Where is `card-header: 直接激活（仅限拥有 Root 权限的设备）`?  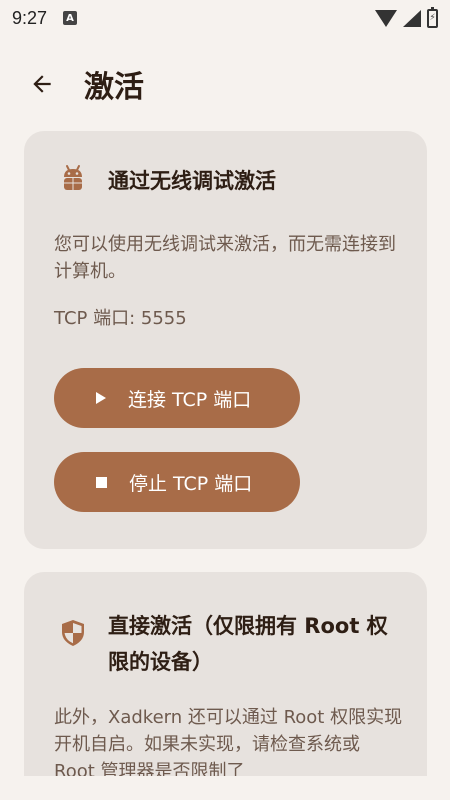
card-header: 直接激活（仅限拥有 Root 权限的设备） is located at coordinates (233, 644).